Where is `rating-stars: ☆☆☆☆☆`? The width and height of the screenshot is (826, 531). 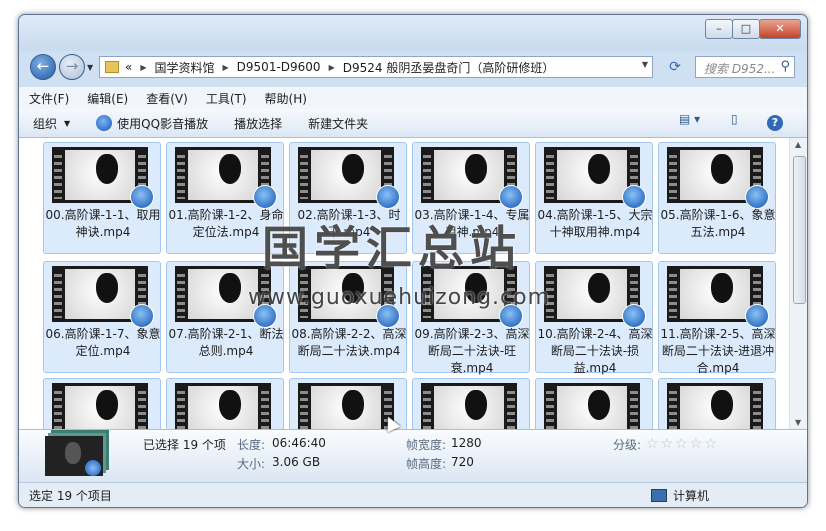
rating-stars: ☆☆☆☆☆ is located at coordinates (682, 444).